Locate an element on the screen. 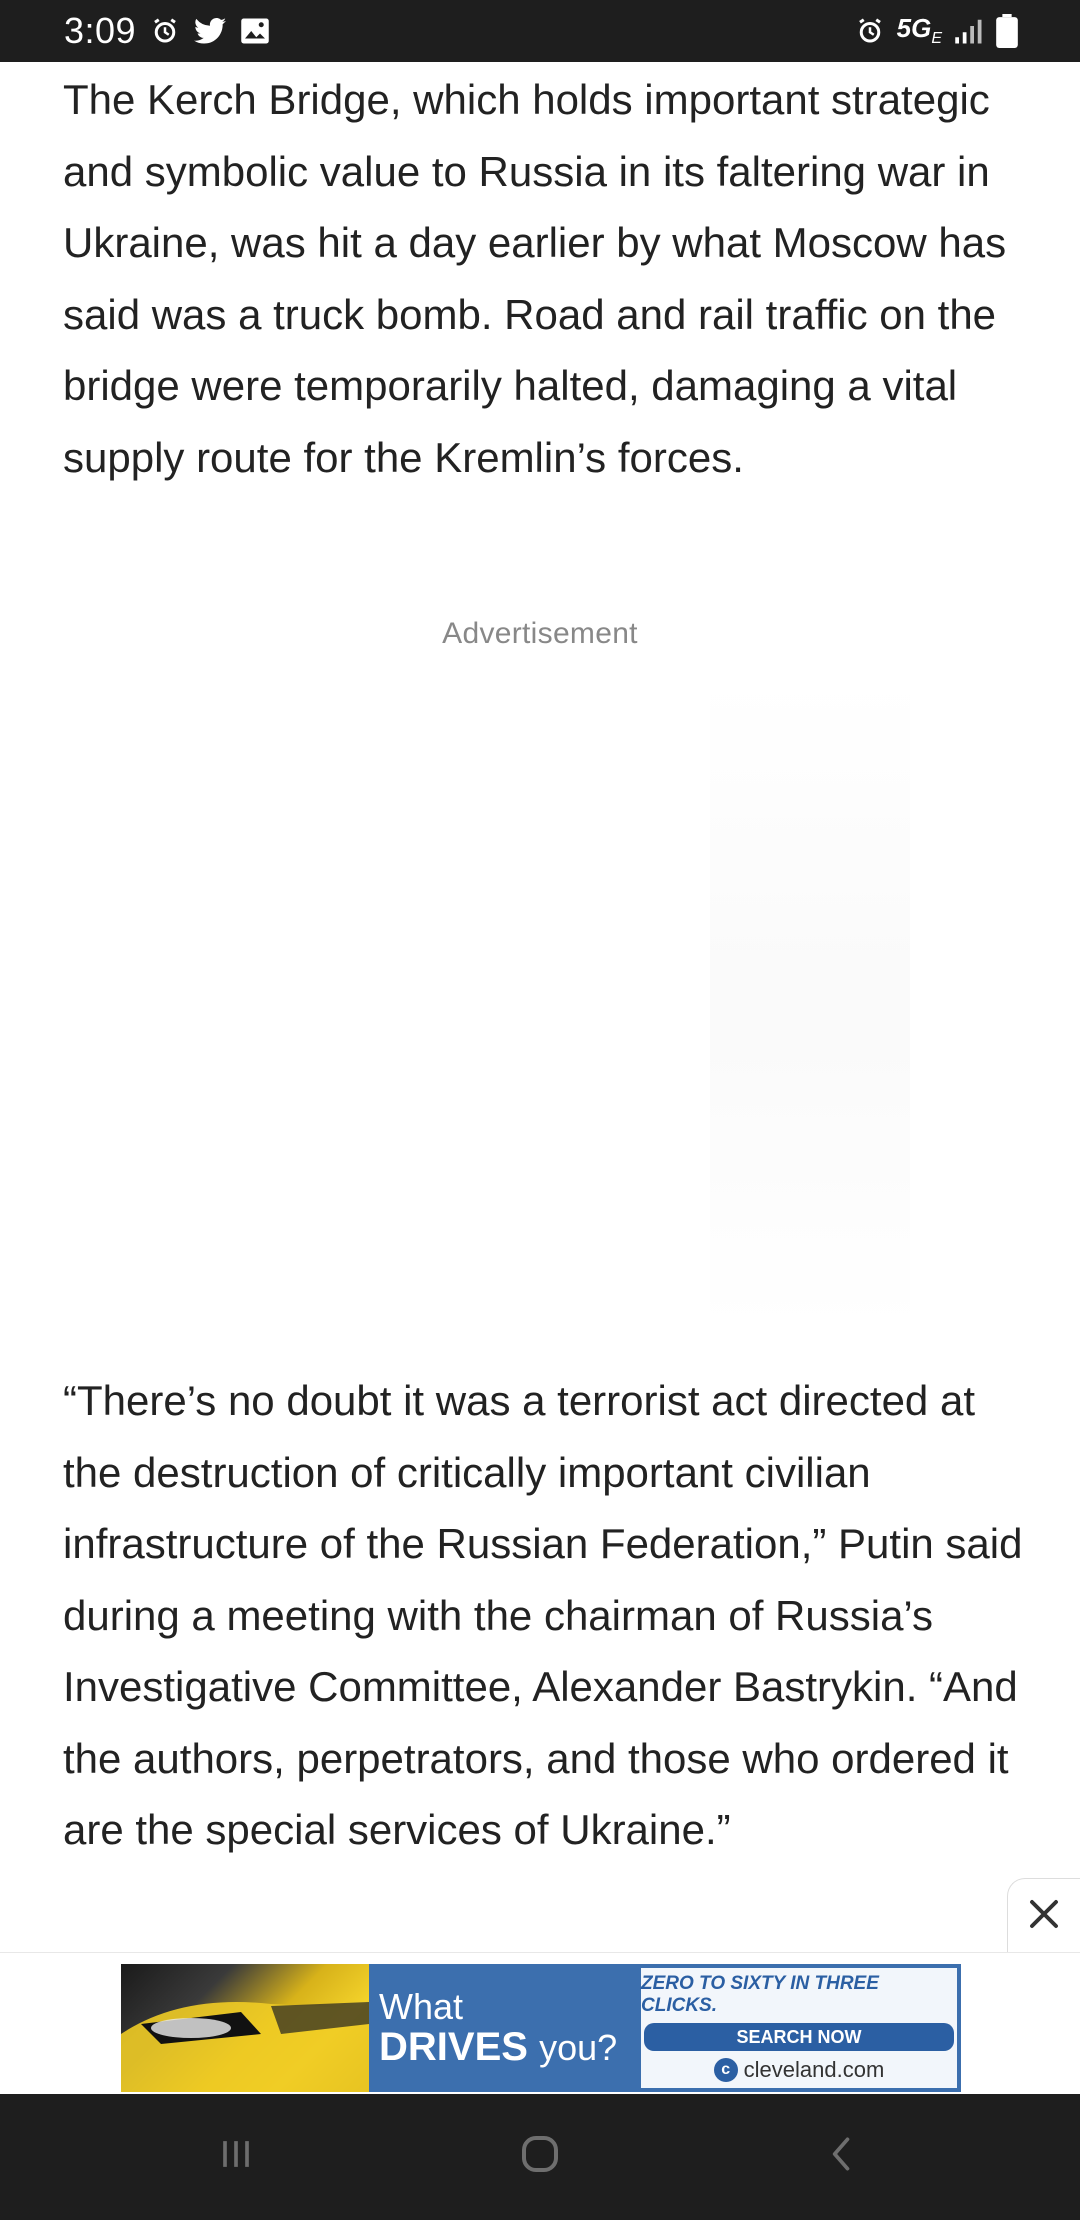  banner-headline: What DRIVES you? is located at coordinates (503, 2028).